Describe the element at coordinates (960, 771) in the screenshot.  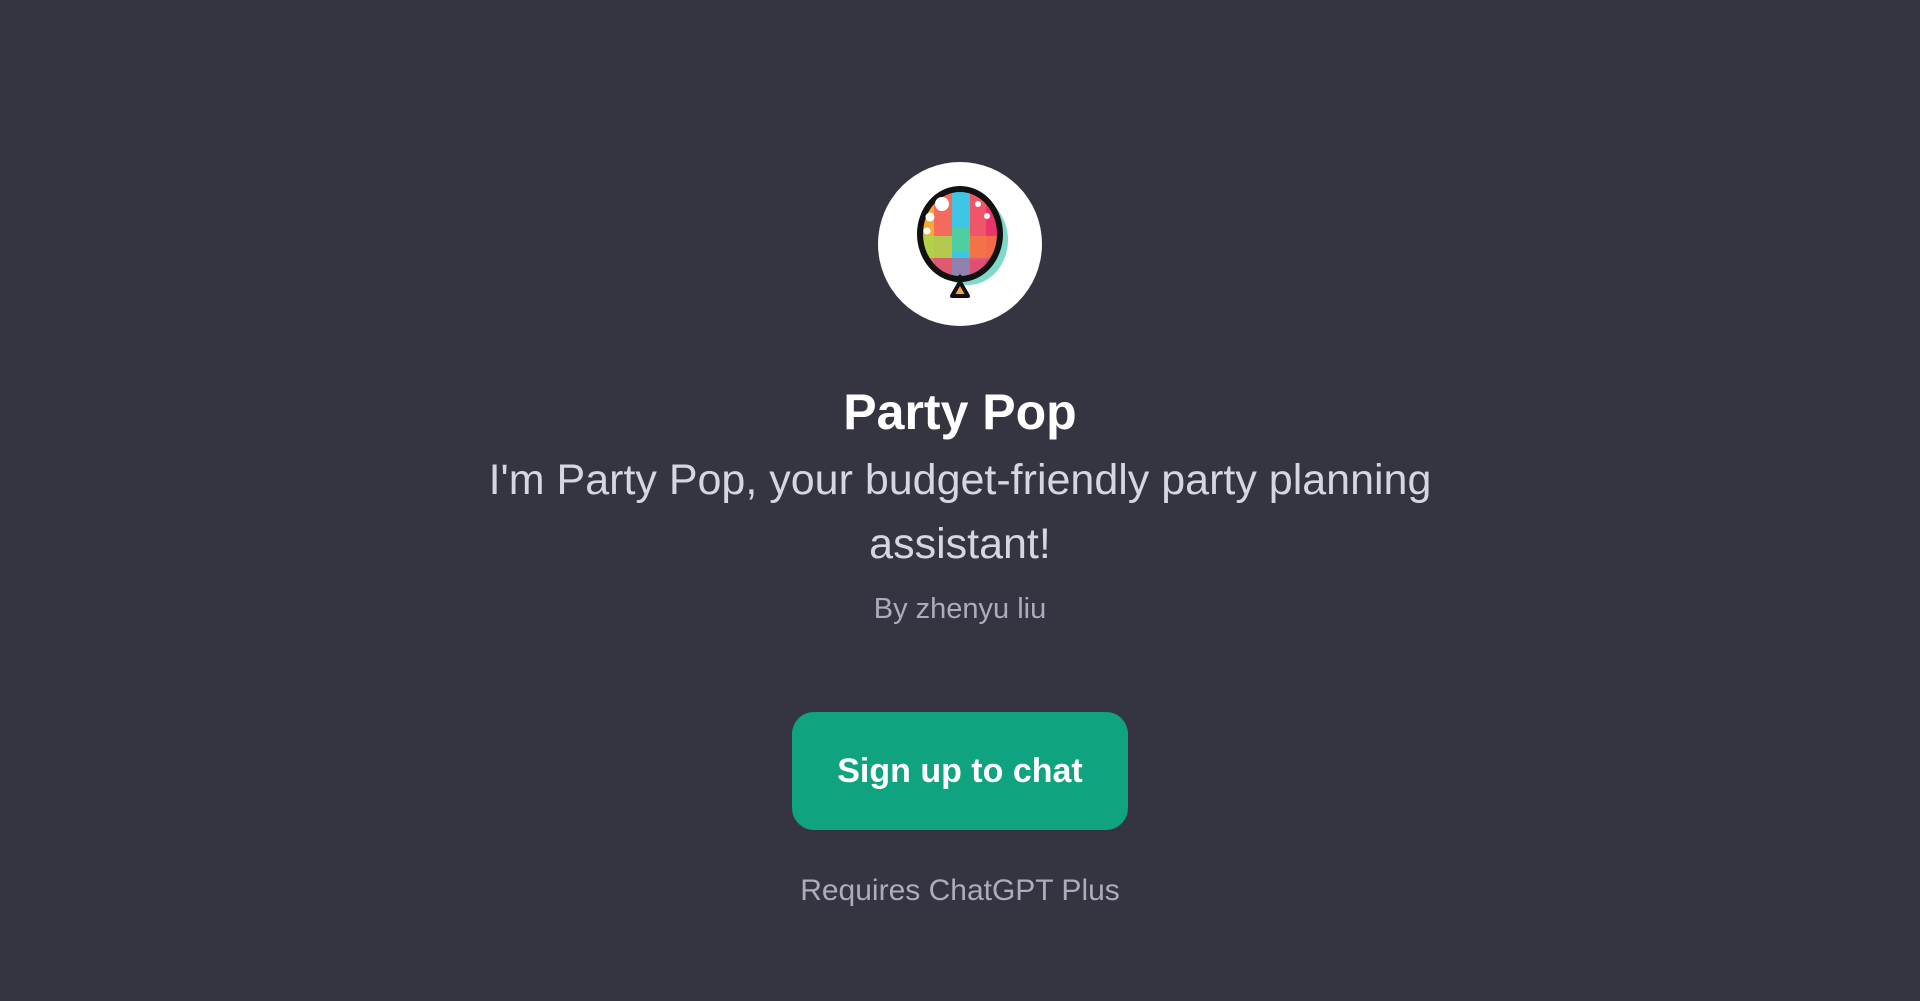
I see `sign-up-to-chat-button: Sign up to chat` at that location.